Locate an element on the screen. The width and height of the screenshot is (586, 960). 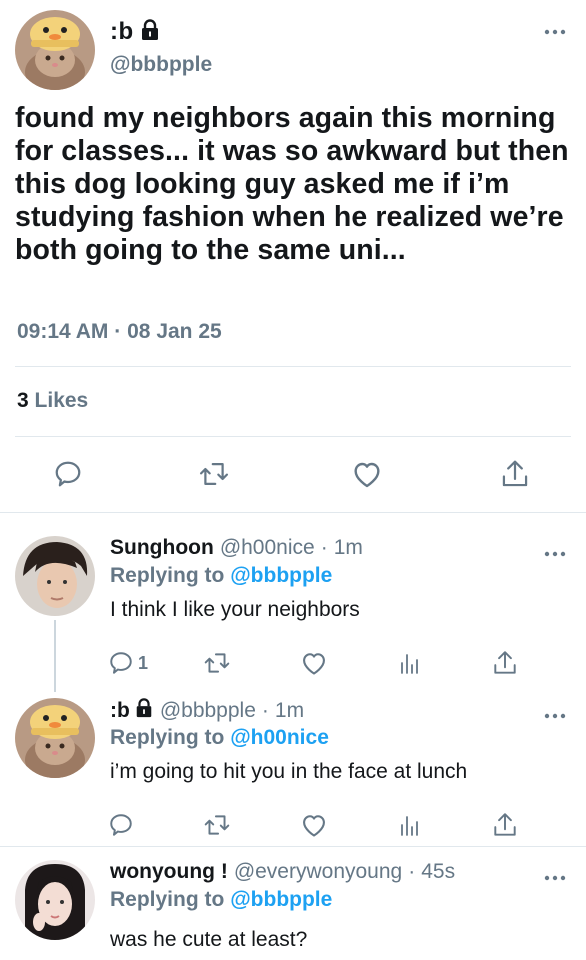
reply-author-handle: @everywonyoung is located at coordinates (318, 872).